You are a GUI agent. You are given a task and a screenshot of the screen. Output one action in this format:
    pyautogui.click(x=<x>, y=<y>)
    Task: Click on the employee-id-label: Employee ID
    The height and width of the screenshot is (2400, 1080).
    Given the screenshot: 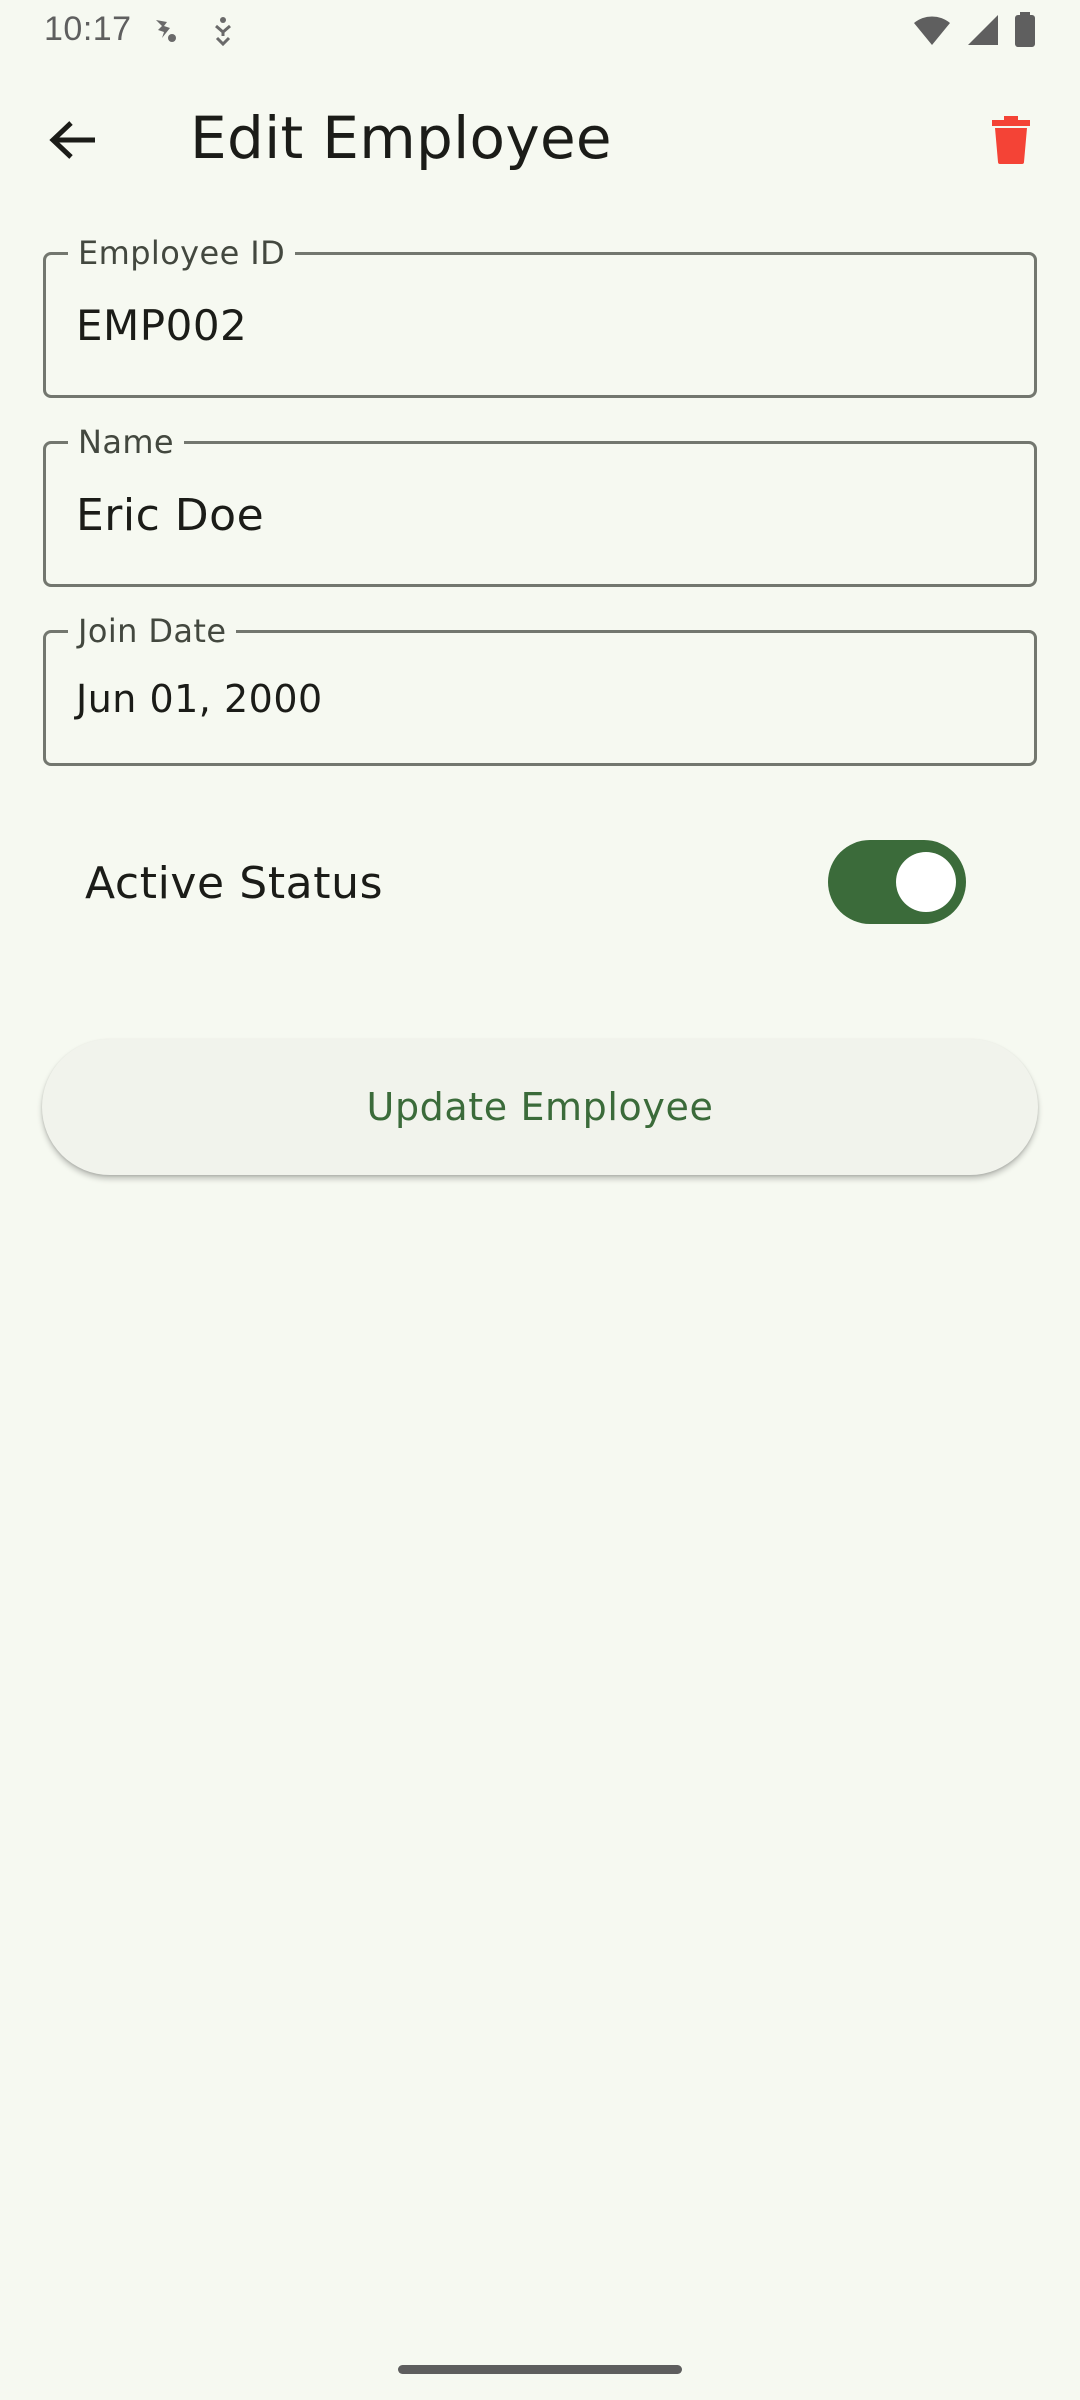 What is the action you would take?
    pyautogui.click(x=182, y=253)
    